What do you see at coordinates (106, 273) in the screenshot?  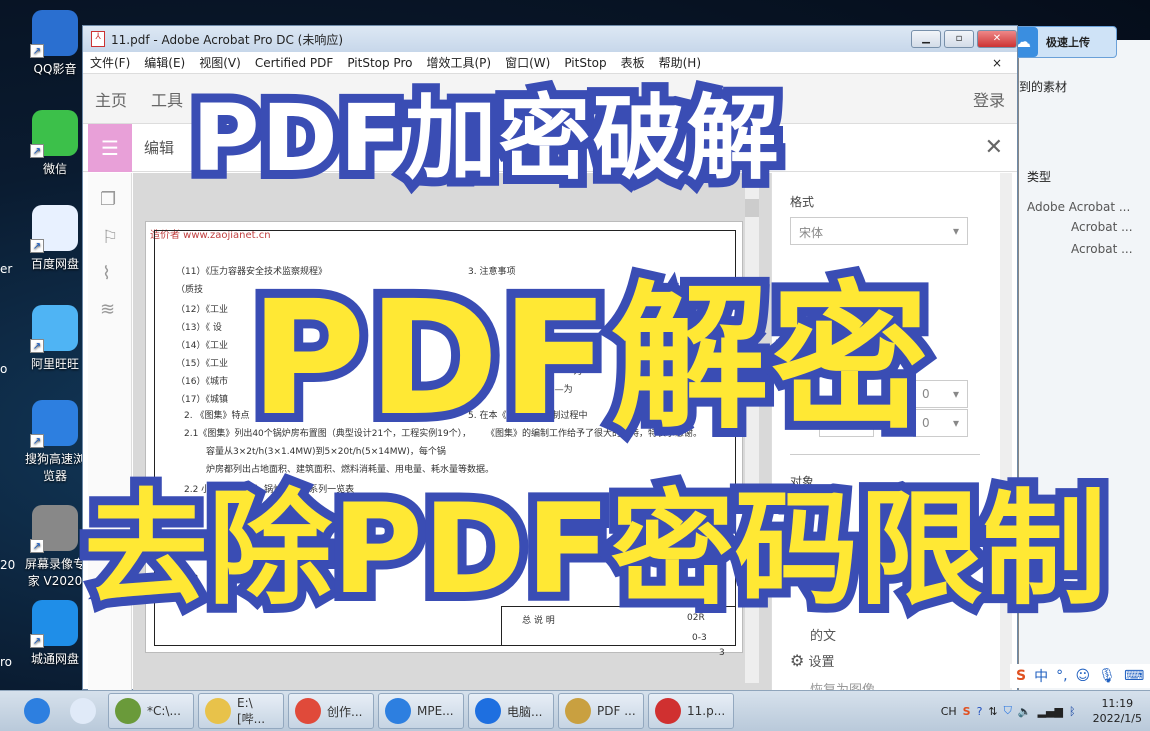 I see `attachment-icon: ⌇` at bounding box center [106, 273].